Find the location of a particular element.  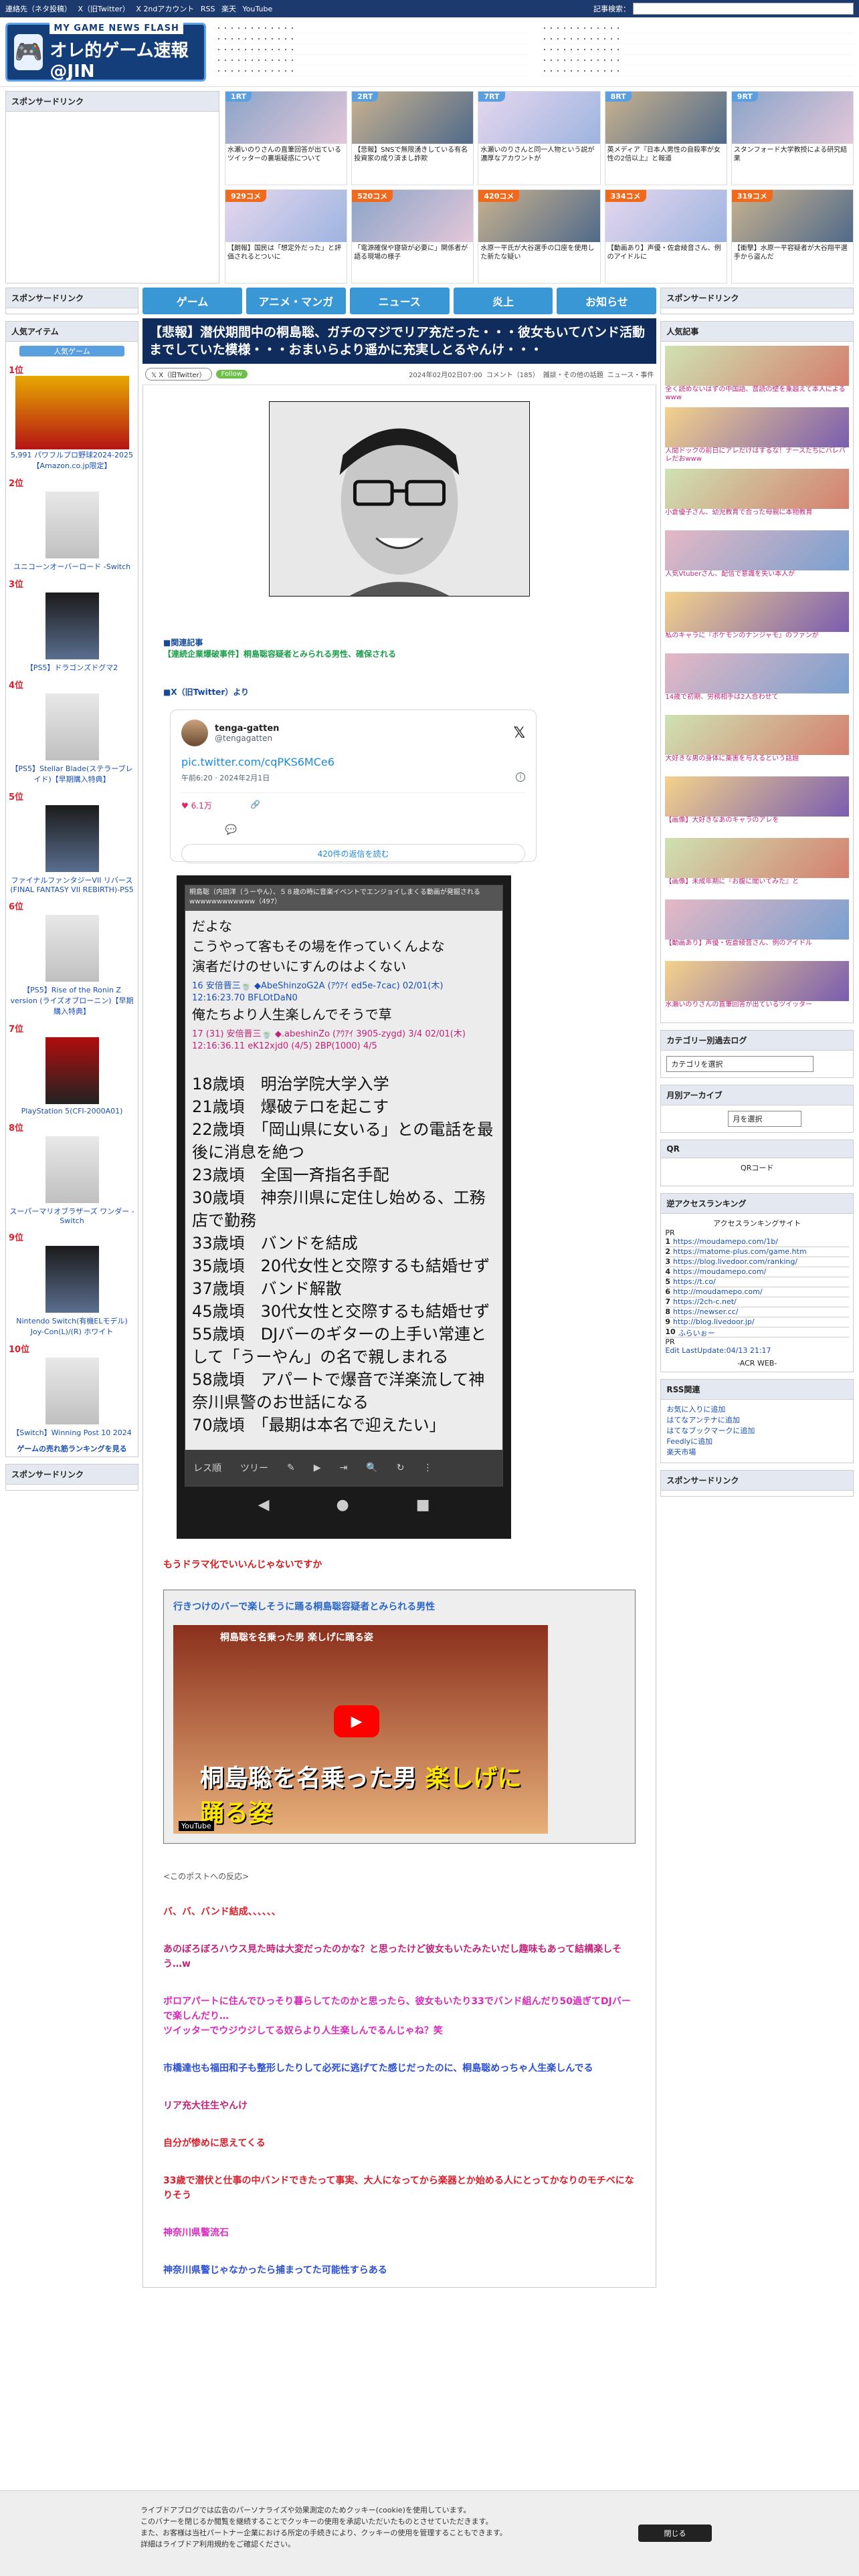

rank-card: 334コメ 【動画あり】声優・佐倉綾音さん、例のアイドルに is located at coordinates (666, 236).